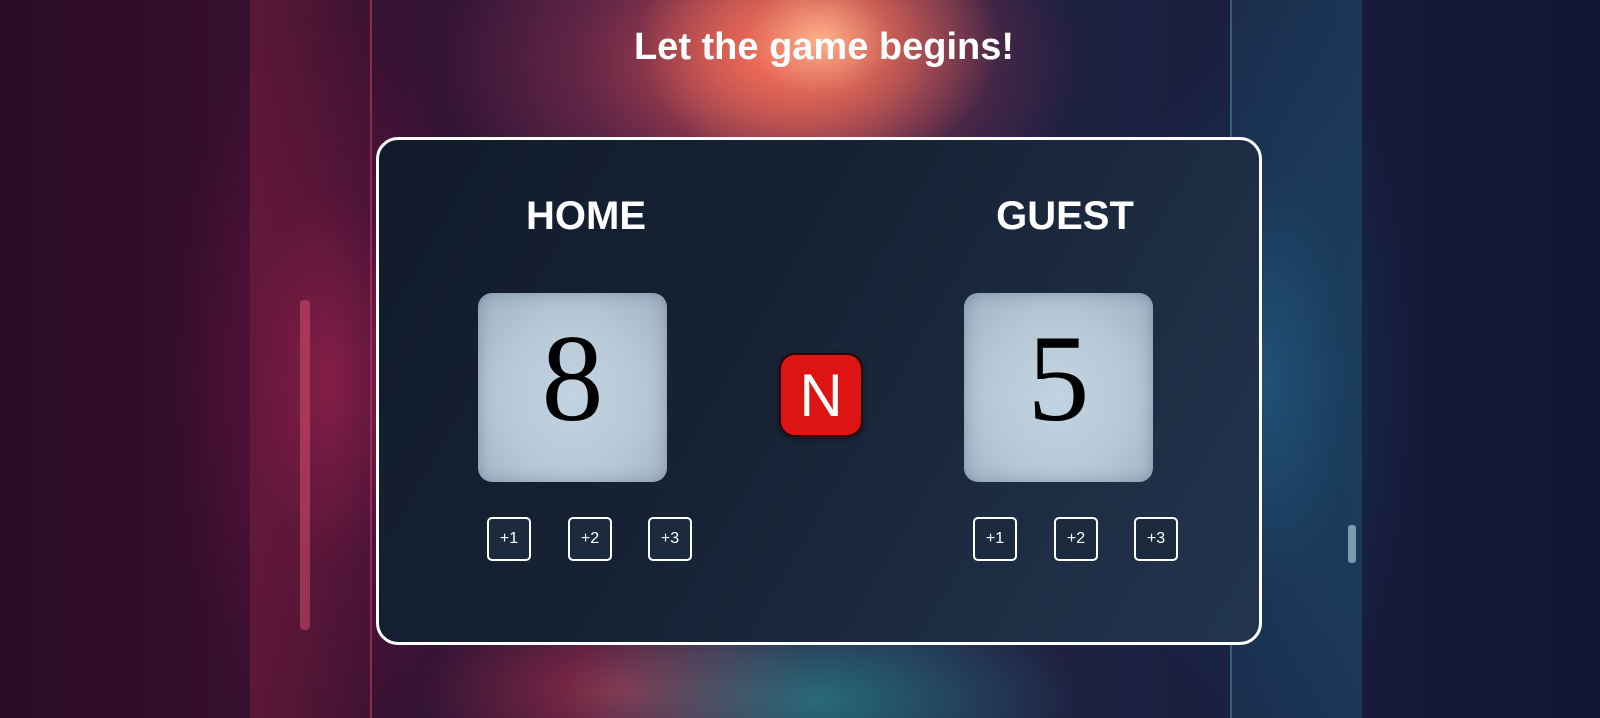 Image resolution: width=1600 pixels, height=718 pixels. I want to click on guest-add-2-button: +2, so click(1076, 539).